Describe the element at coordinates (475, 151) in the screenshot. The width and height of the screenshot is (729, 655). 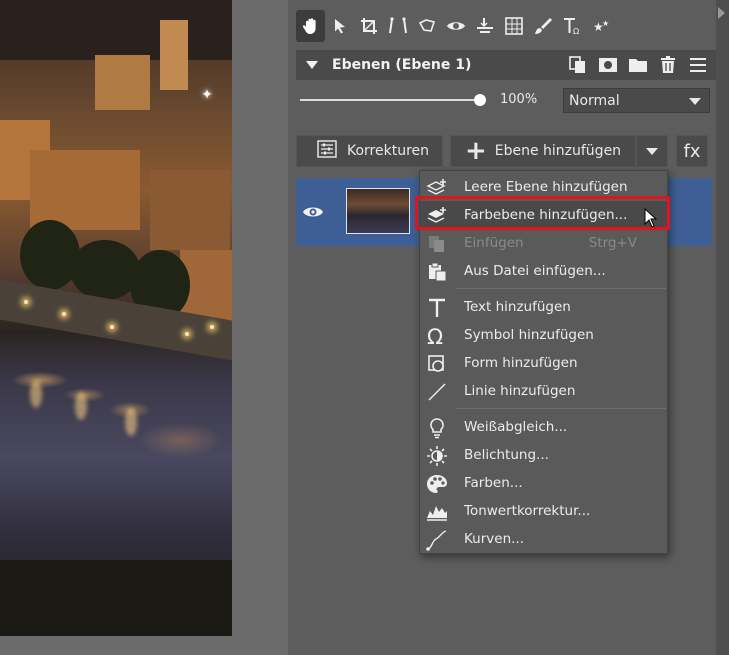
I see `plus-icon: +` at that location.